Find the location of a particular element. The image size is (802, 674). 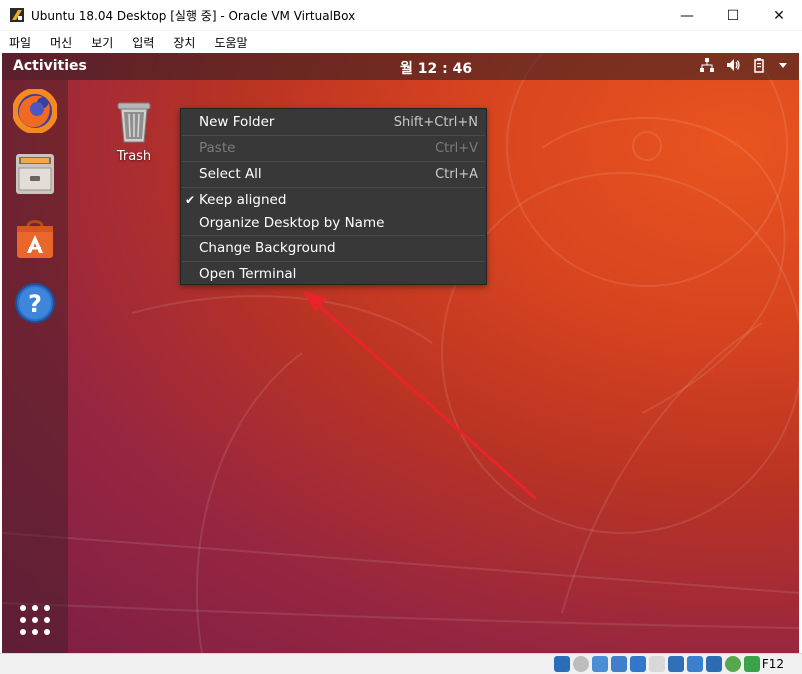

menu-devices: 장치 is located at coordinates (184, 42).